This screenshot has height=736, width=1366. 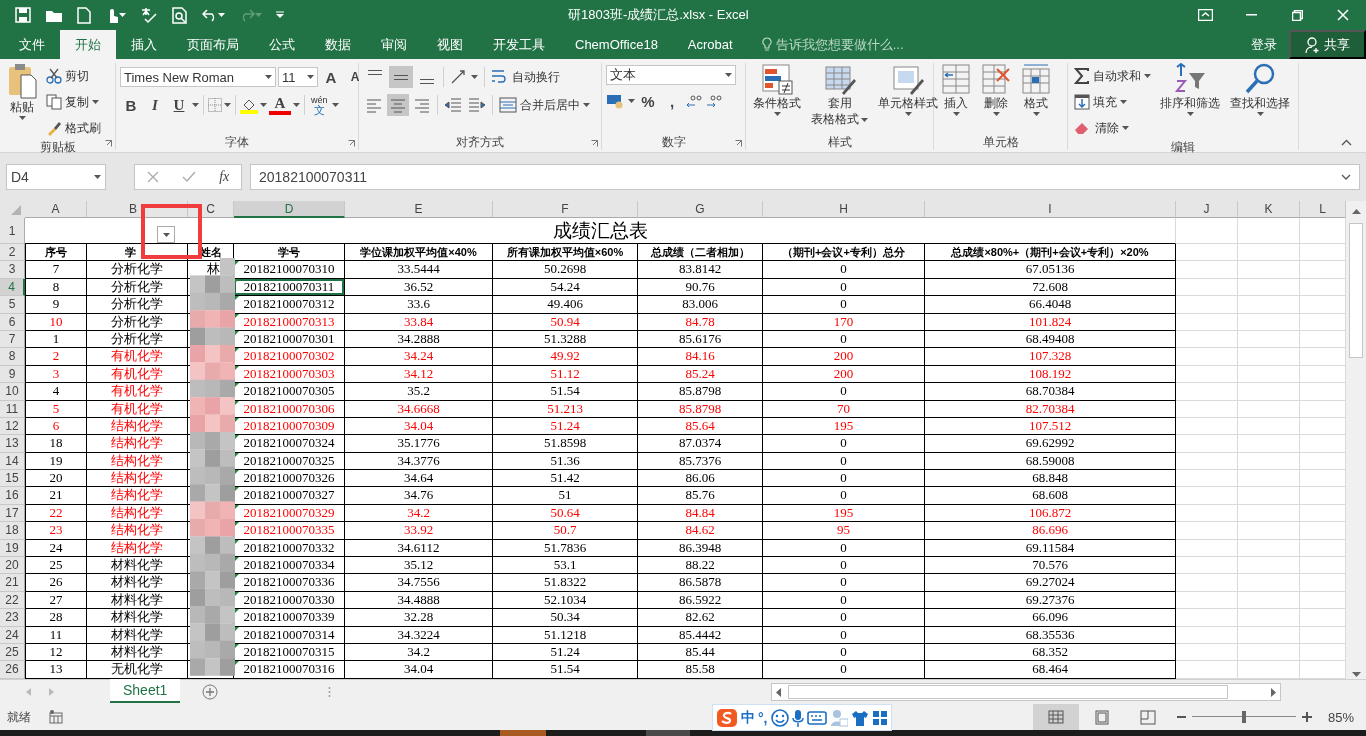 What do you see at coordinates (1112, 128) in the screenshot?
I see `clear-button: 清除` at bounding box center [1112, 128].